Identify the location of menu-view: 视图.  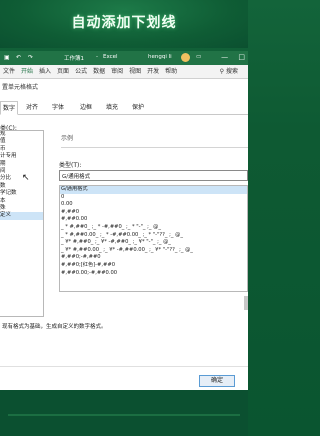
(135, 71).